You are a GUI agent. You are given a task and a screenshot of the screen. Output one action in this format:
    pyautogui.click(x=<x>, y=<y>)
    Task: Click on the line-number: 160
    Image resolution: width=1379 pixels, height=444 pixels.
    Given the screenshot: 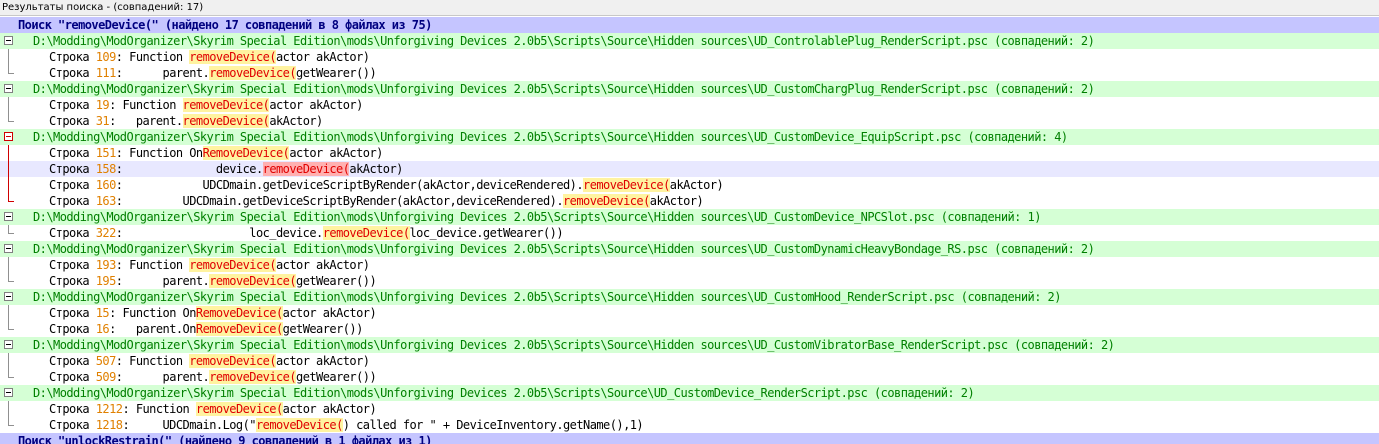 What is the action you would take?
    pyautogui.click(x=106, y=185)
    